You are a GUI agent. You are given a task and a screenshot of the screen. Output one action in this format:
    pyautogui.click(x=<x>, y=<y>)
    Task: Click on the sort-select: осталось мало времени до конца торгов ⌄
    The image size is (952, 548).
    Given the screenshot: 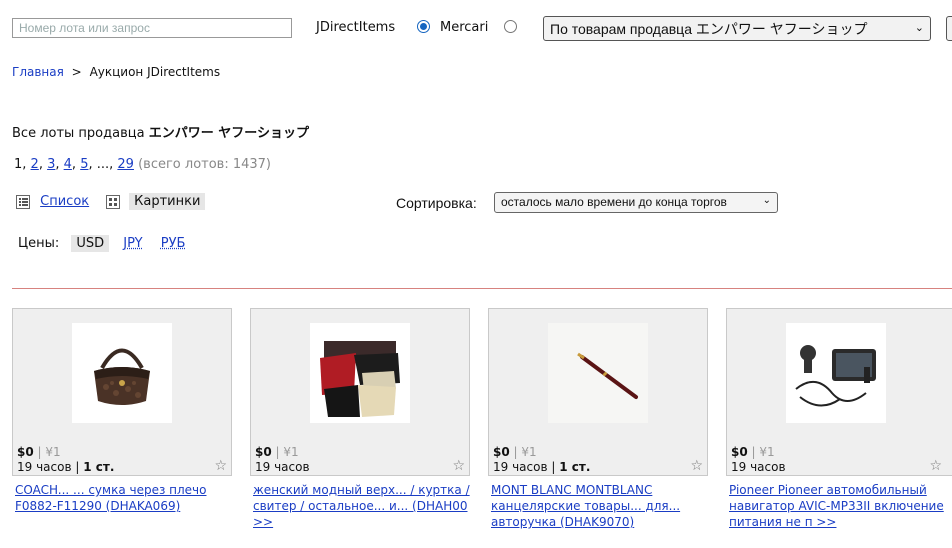 What is the action you would take?
    pyautogui.click(x=636, y=202)
    